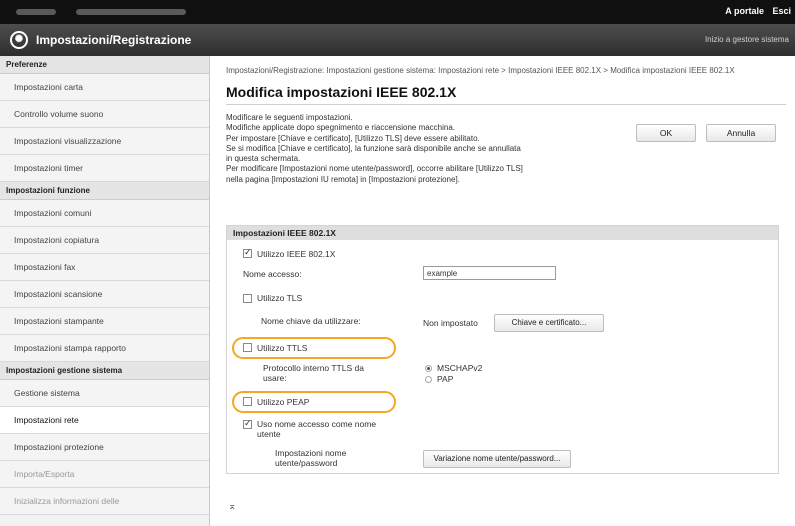 This screenshot has width=795, height=526. I want to click on sidebar-item-printer: Impostazioni stampante, so click(104, 321).